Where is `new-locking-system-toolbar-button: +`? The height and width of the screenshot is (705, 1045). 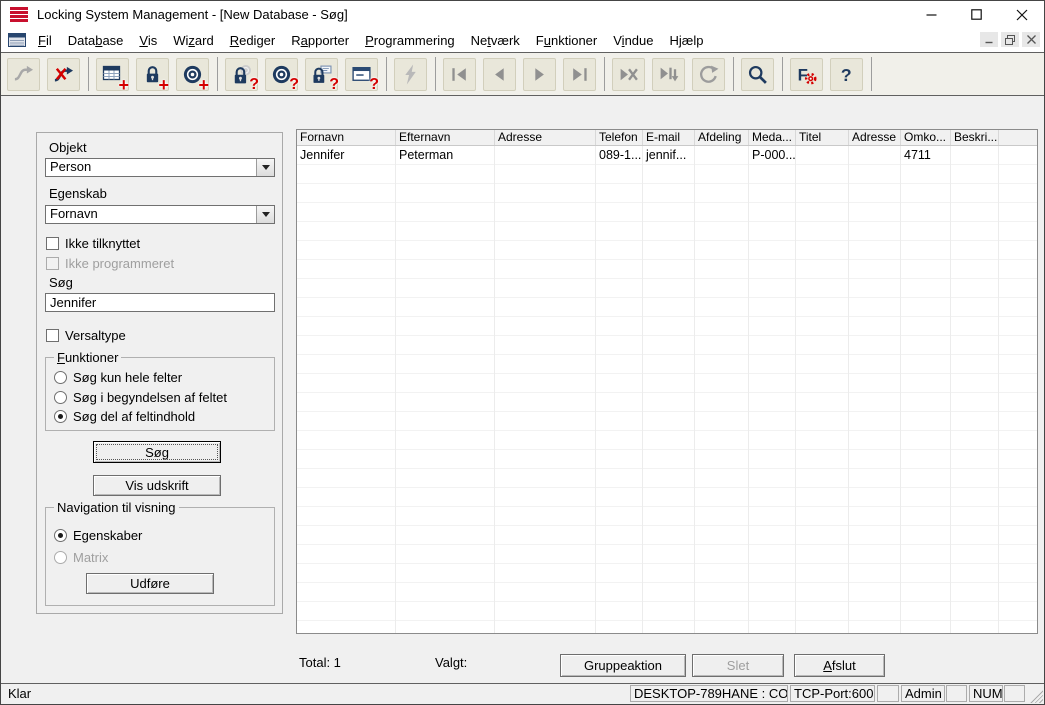 new-locking-system-toolbar-button: + is located at coordinates (112, 75).